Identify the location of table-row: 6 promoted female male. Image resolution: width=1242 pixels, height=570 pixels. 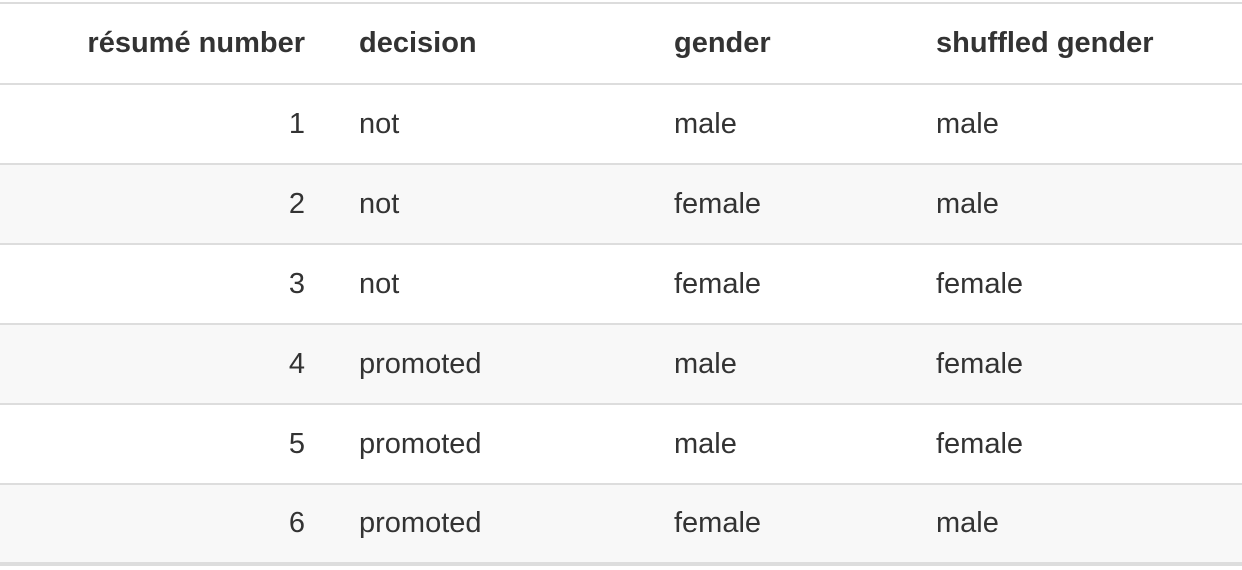
(621, 525).